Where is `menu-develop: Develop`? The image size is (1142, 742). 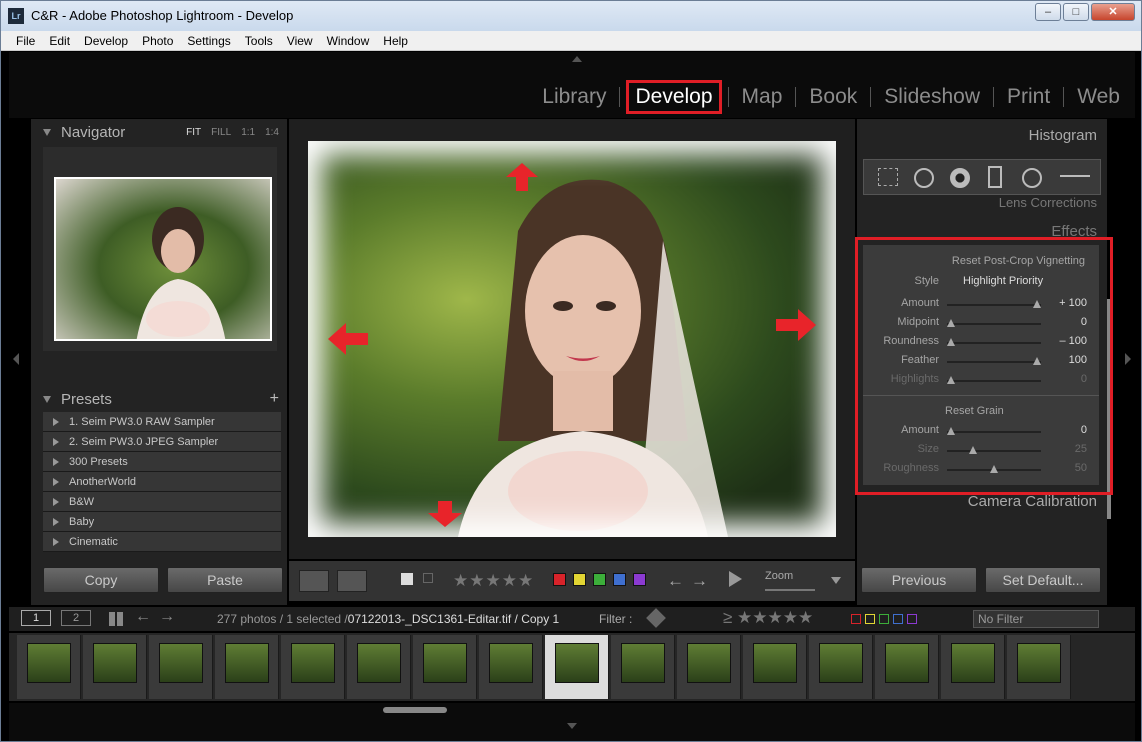
menu-develop: Develop is located at coordinates (106, 40).